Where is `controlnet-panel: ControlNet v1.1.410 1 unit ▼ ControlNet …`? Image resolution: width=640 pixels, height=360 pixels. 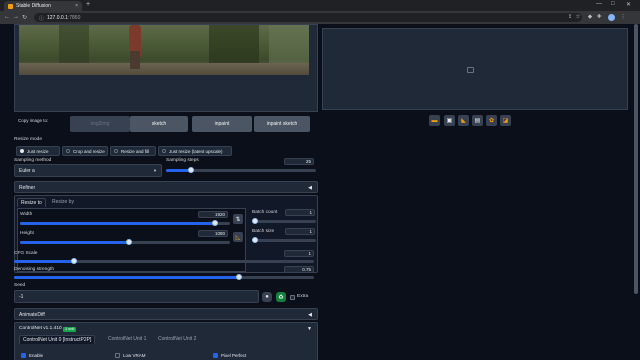
controlnet-panel: ControlNet v1.1.410 1 unit ▼ ControlNet … is located at coordinates (166, 341).